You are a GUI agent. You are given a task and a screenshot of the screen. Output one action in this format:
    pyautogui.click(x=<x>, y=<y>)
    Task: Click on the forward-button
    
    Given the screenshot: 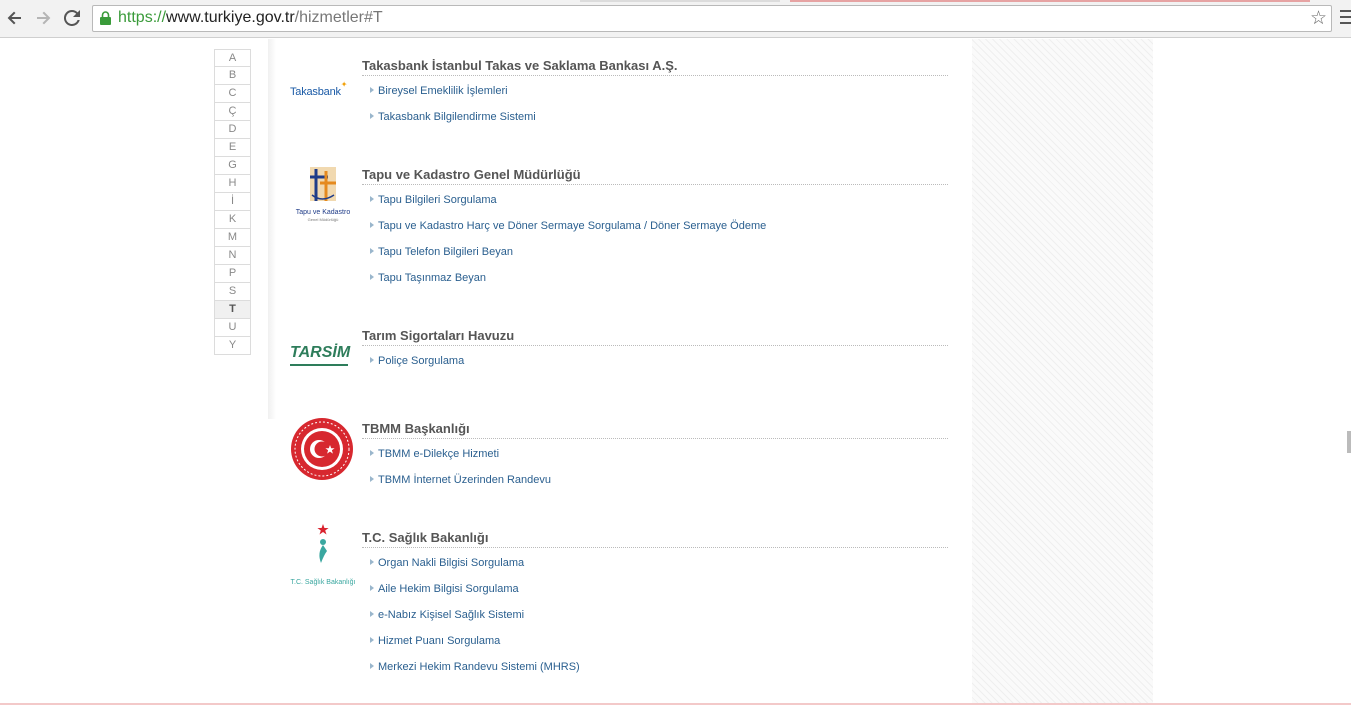 What is the action you would take?
    pyautogui.click(x=43, y=18)
    